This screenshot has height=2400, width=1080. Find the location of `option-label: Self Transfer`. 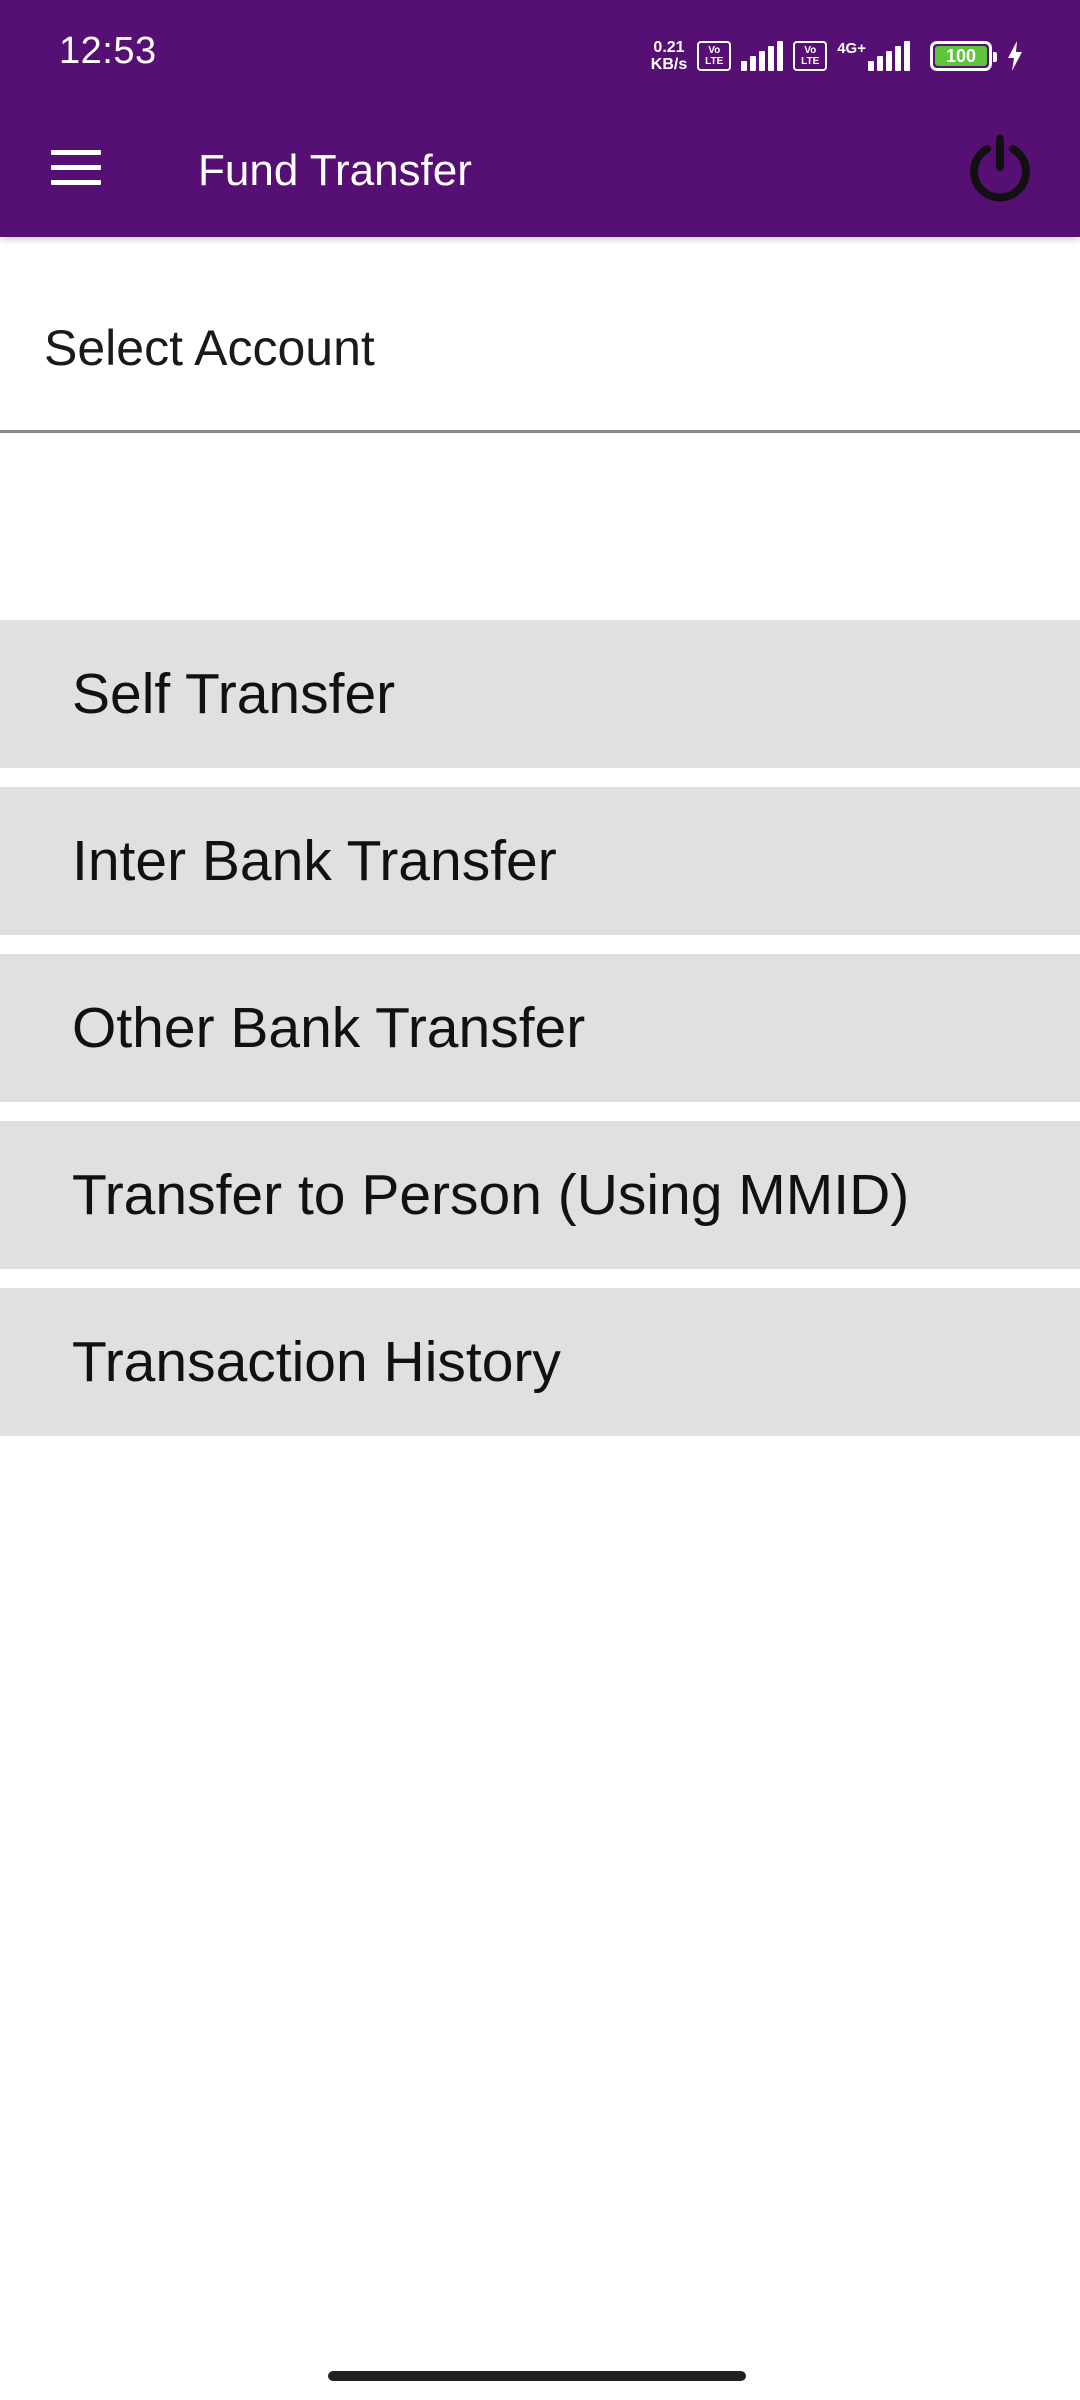

option-label: Self Transfer is located at coordinates (234, 694).